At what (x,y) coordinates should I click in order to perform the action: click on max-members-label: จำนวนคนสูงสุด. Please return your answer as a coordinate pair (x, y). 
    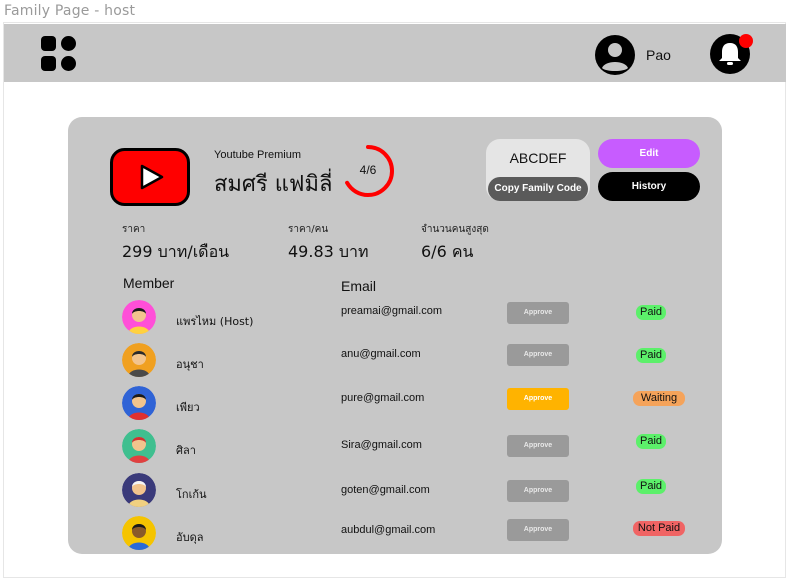
    Looking at the image, I should click on (455, 229).